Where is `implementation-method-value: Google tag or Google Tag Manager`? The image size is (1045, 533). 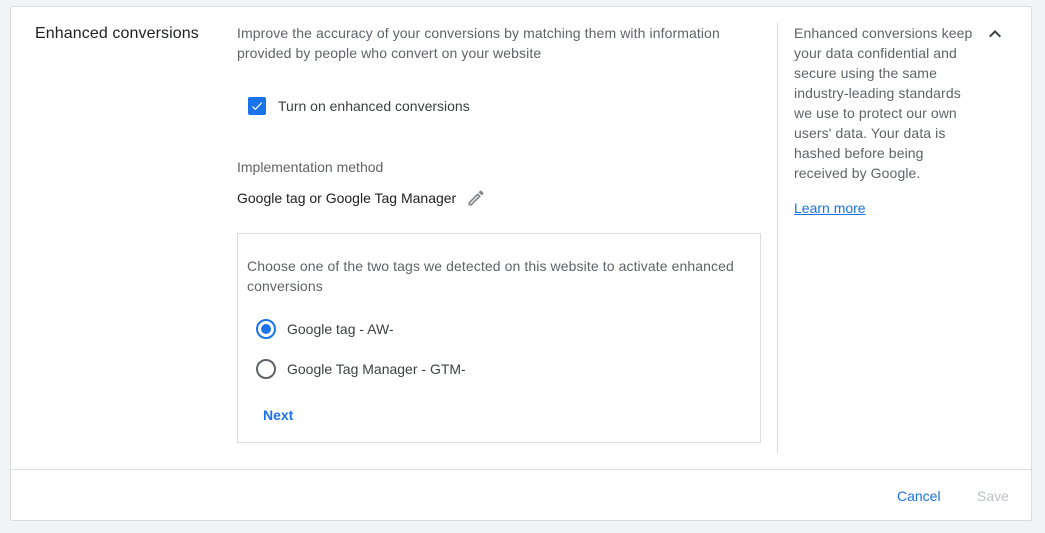 implementation-method-value: Google tag or Google Tag Manager is located at coordinates (347, 198).